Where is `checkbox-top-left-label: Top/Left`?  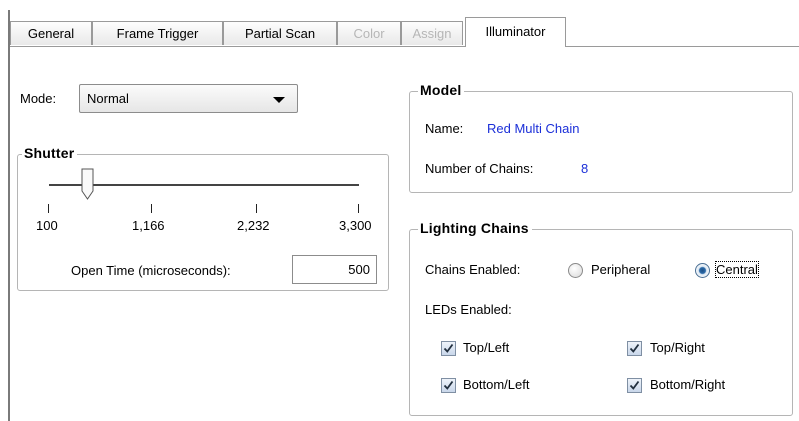
checkbox-top-left-label: Top/Left is located at coordinates (486, 347).